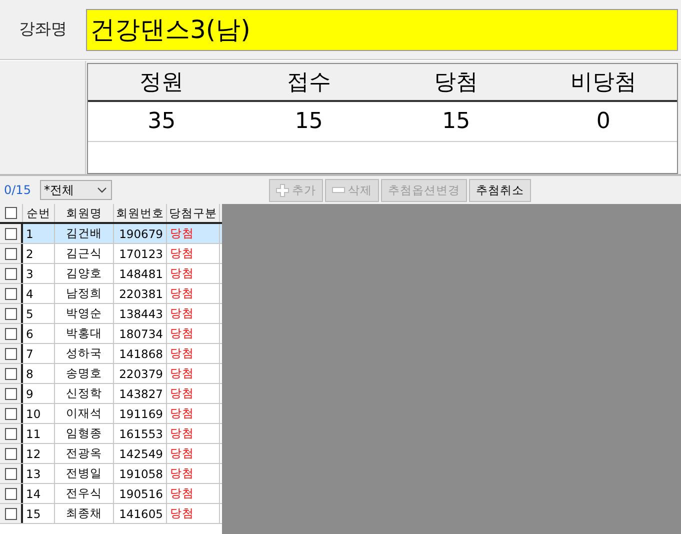 This screenshot has height=534, width=681. Describe the element at coordinates (140, 413) in the screenshot. I see `table-cell: 191169` at that location.